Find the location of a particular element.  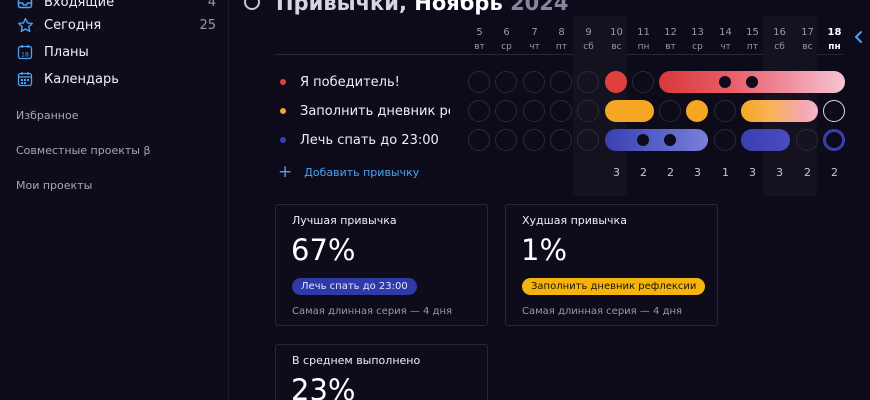

sidebar-item-today: Сегодня 25 is located at coordinates (116, 25).